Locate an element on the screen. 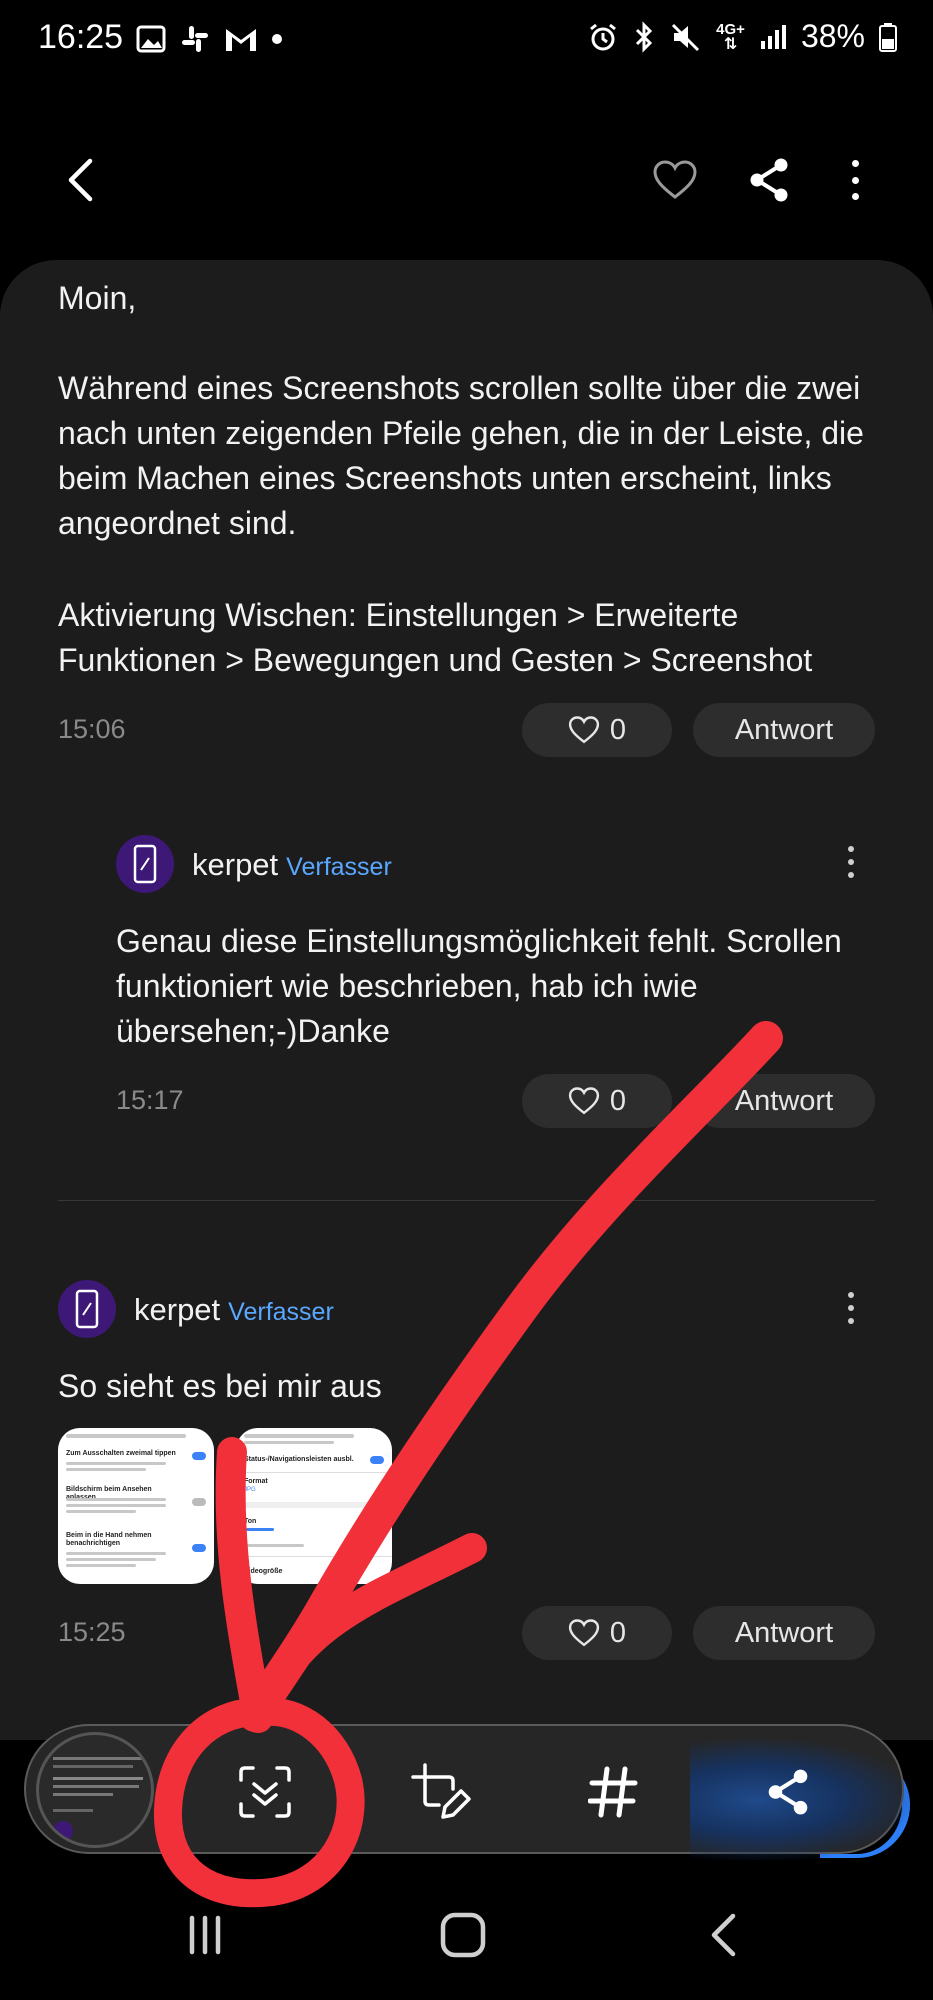 The height and width of the screenshot is (2000, 933). battery-percent: 38% is located at coordinates (832, 36).